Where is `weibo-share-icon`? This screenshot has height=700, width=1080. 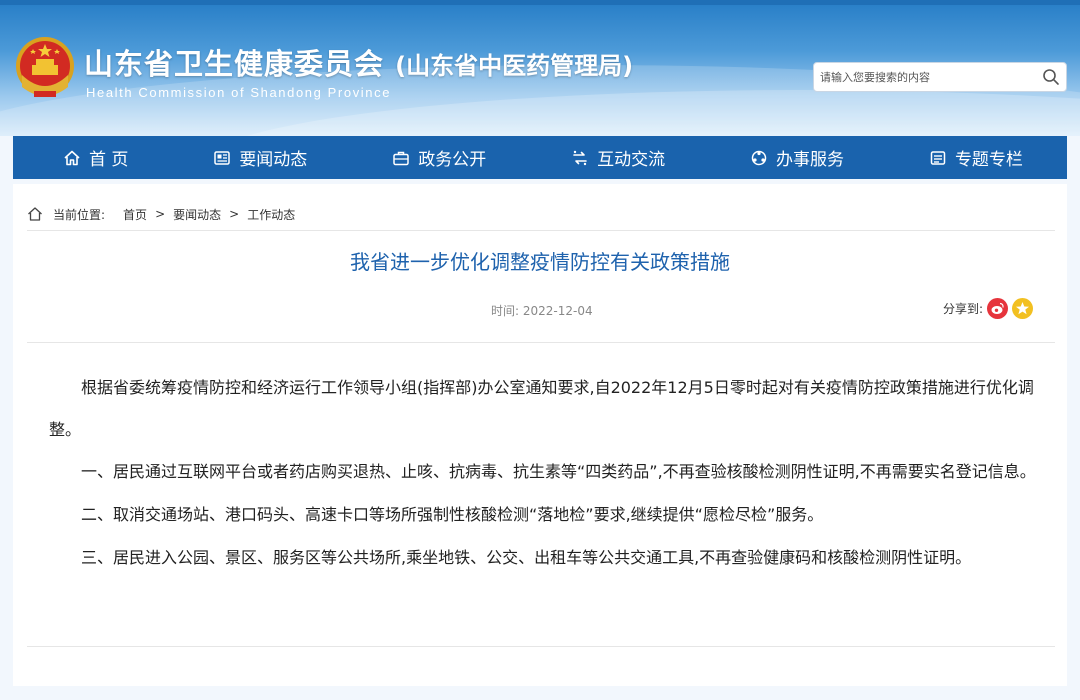 weibo-share-icon is located at coordinates (998, 308).